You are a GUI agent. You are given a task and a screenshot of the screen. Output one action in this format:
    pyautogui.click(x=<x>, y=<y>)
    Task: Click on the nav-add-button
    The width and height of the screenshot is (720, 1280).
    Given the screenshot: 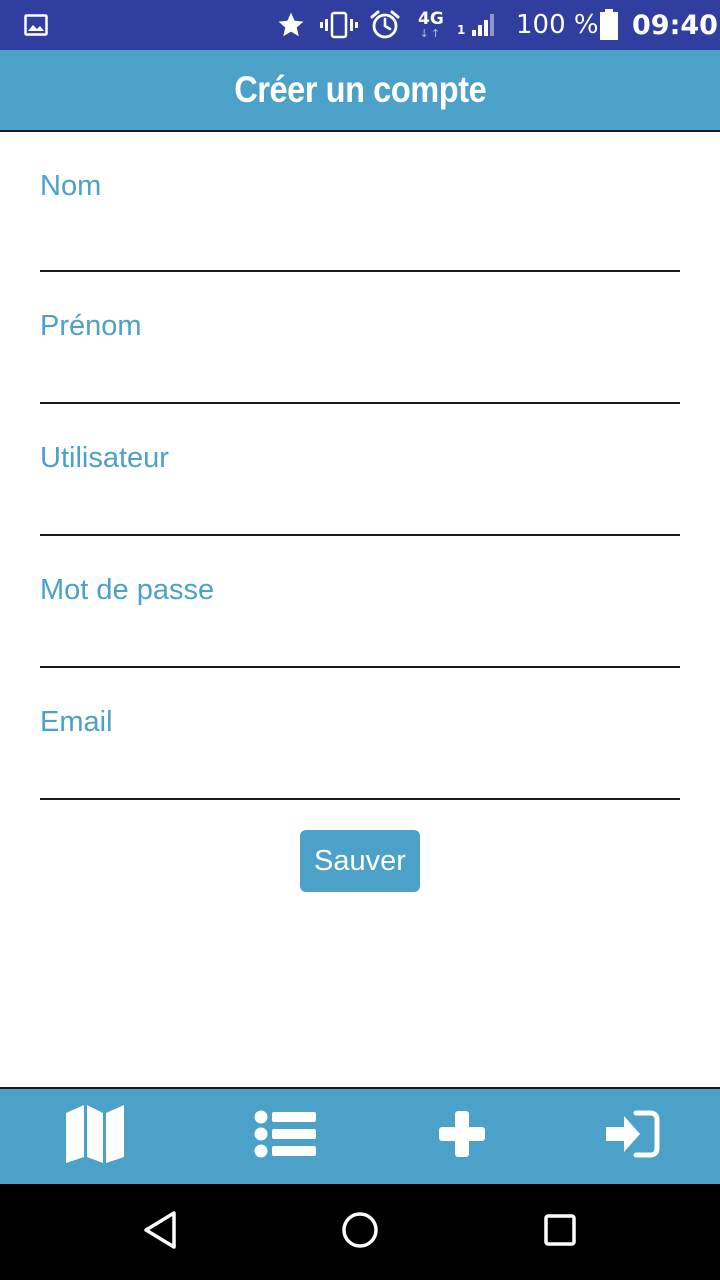 What is the action you would take?
    pyautogui.click(x=462, y=1136)
    